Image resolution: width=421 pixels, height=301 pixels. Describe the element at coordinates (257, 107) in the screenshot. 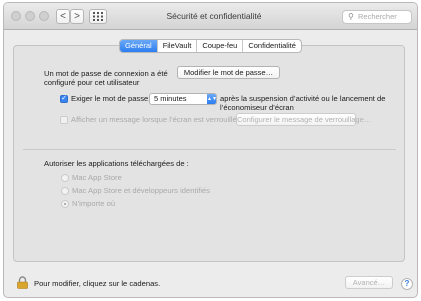

I see `password-delay-description-line2: l’économiseur d’écran` at that location.